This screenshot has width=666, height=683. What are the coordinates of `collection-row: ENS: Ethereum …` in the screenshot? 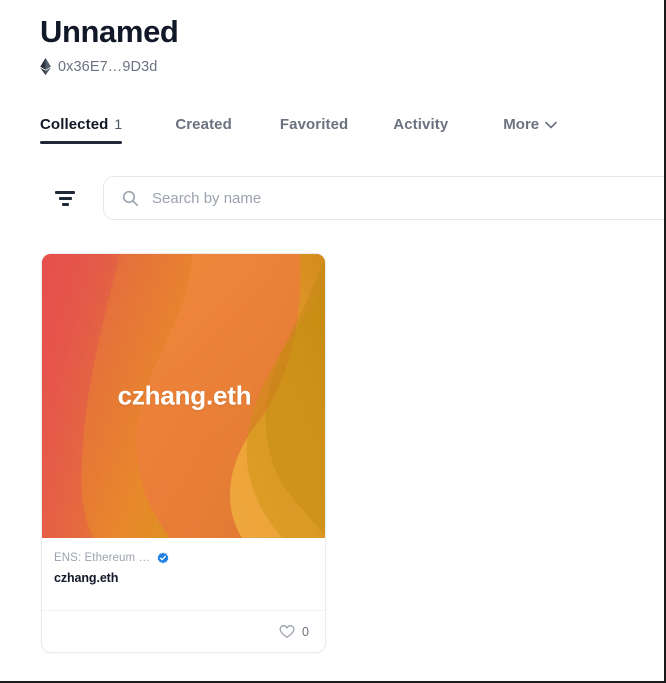 It's located at (183, 558).